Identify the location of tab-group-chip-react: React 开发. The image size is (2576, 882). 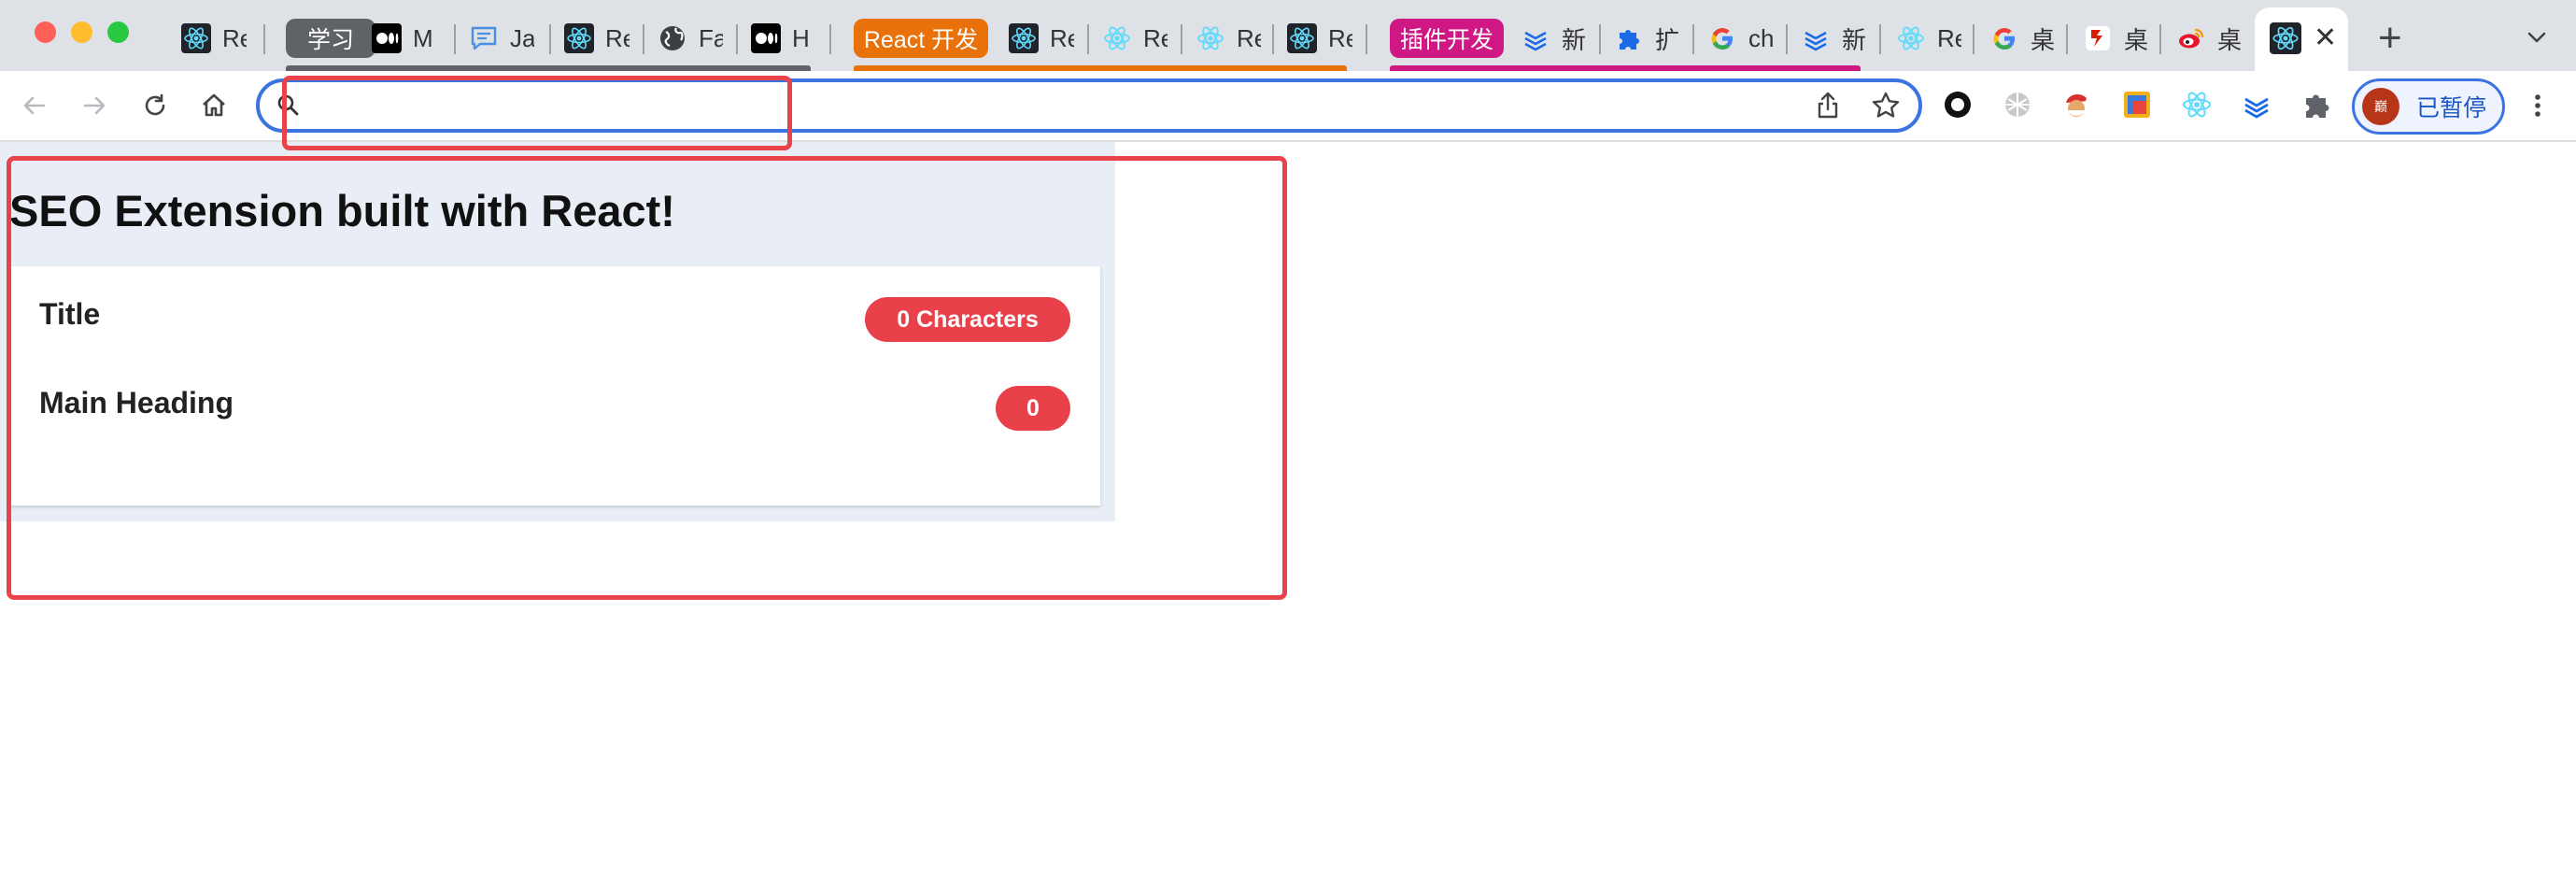
(921, 38).